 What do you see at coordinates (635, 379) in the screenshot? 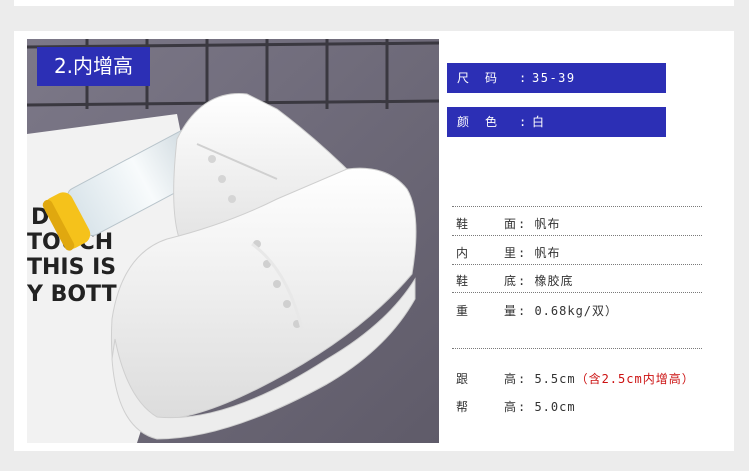
I see `spec-heel-note: （含2.5cm内增高）` at bounding box center [635, 379].